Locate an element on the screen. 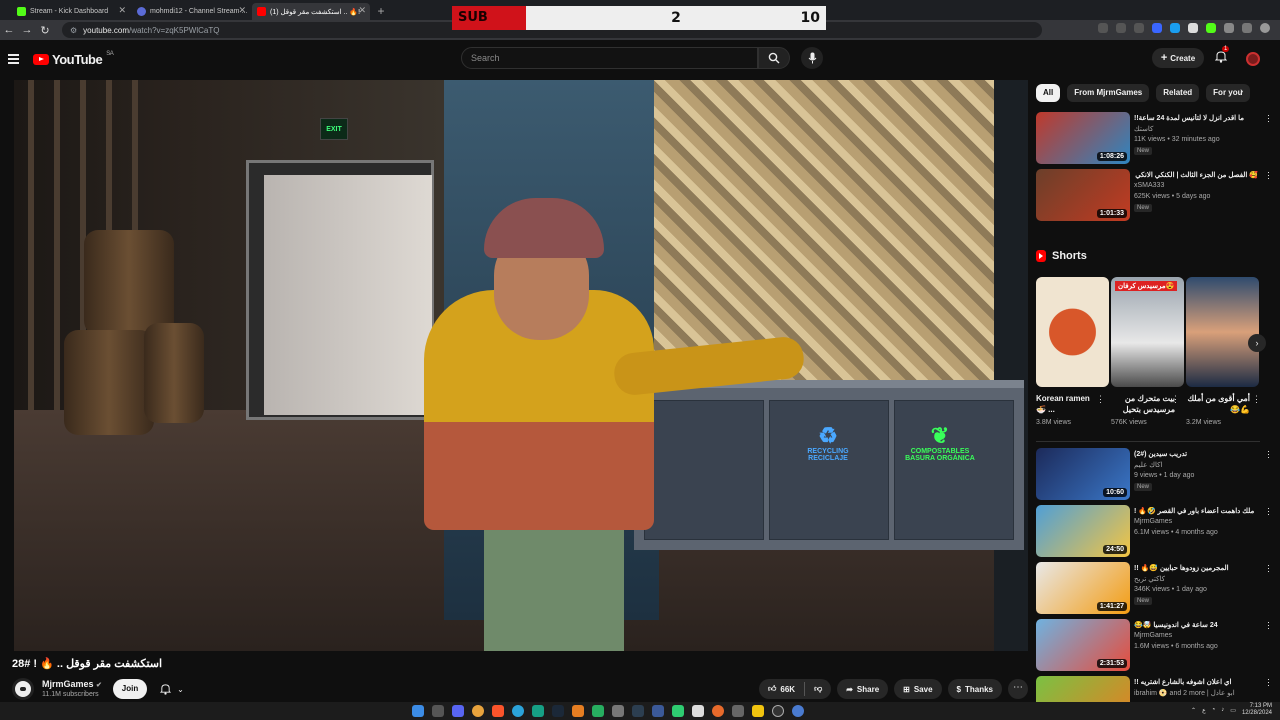  site-info-icon: ⚙ is located at coordinates (73, 30).